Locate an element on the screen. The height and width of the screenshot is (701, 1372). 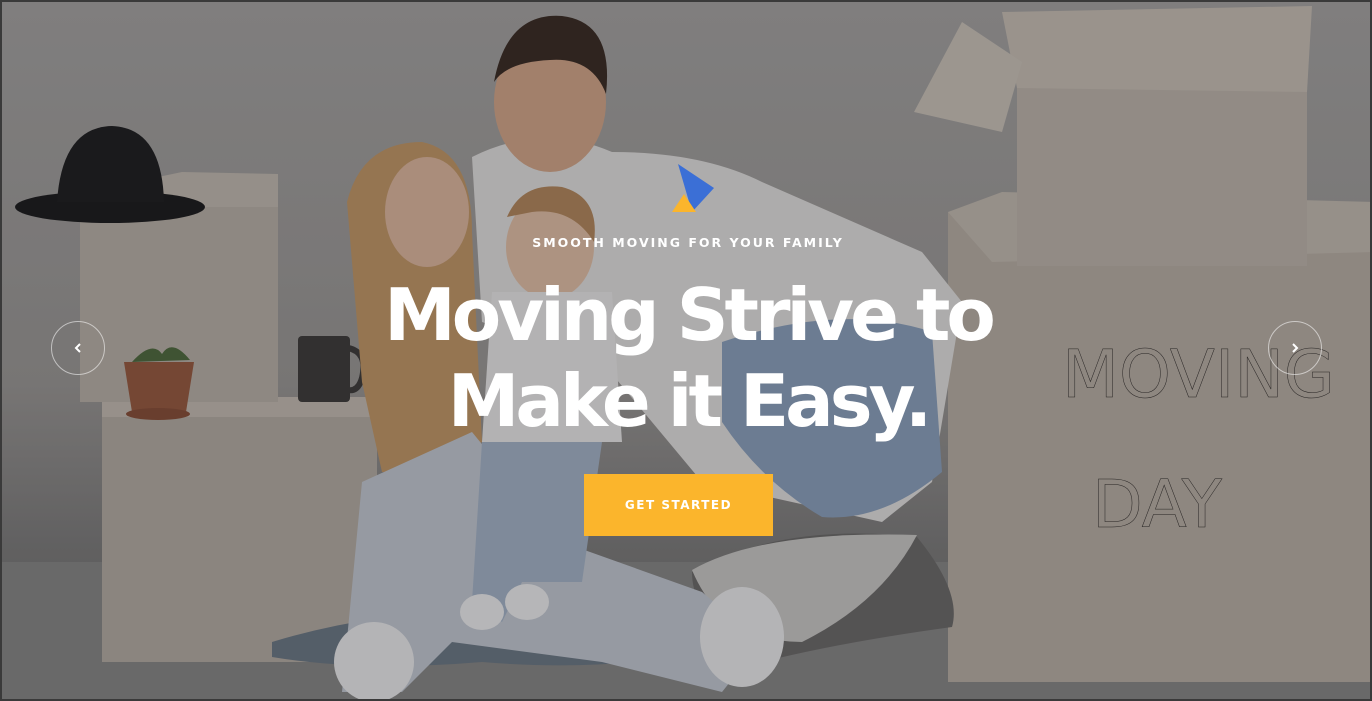
hero-headline: Moving Strive to Make it Easy. is located at coordinates (688, 358).